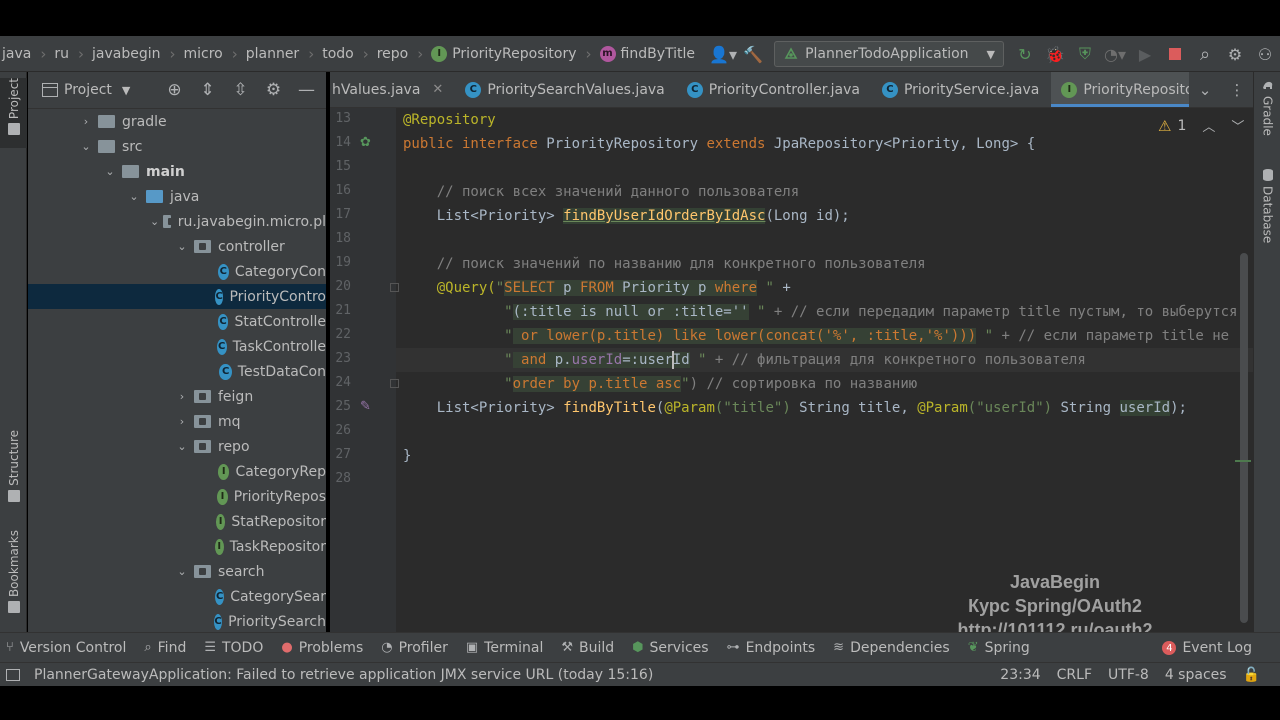  I want to click on tree-node: C CategorySear, so click(177, 596).